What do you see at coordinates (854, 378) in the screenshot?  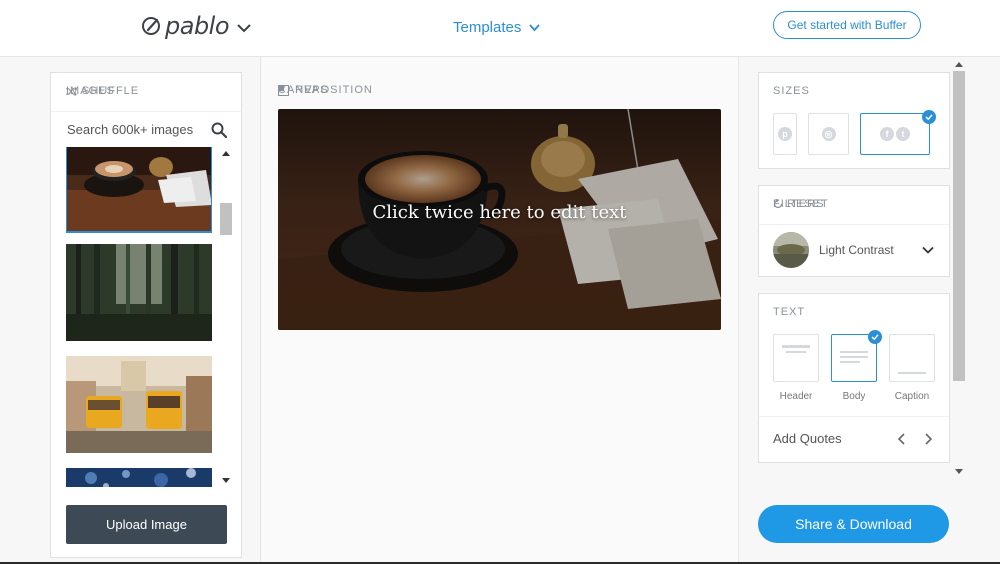 I see `text-card: TEXT Header Body Caption Add Quotes` at bounding box center [854, 378].